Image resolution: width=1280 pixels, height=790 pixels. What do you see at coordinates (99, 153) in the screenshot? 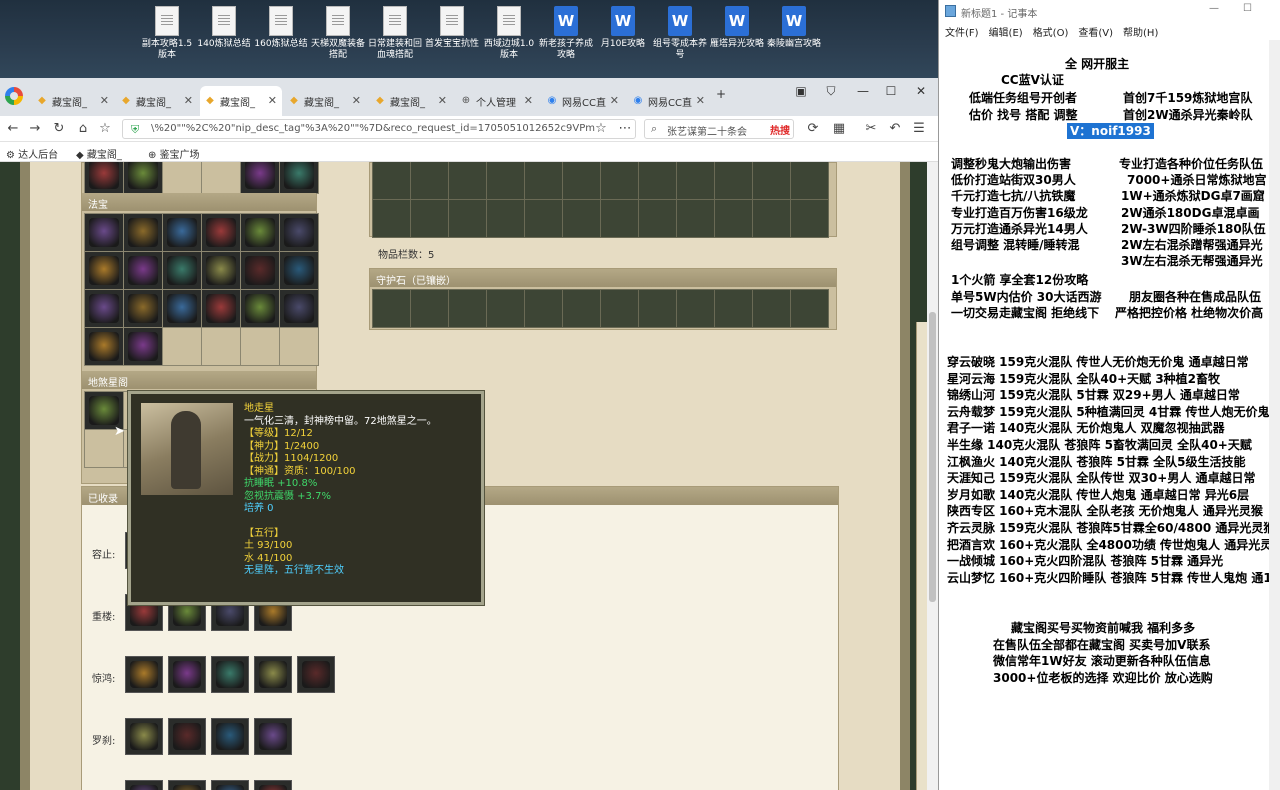
I see `bookmark-item: ◆ 藏宝阁_` at bounding box center [99, 153].